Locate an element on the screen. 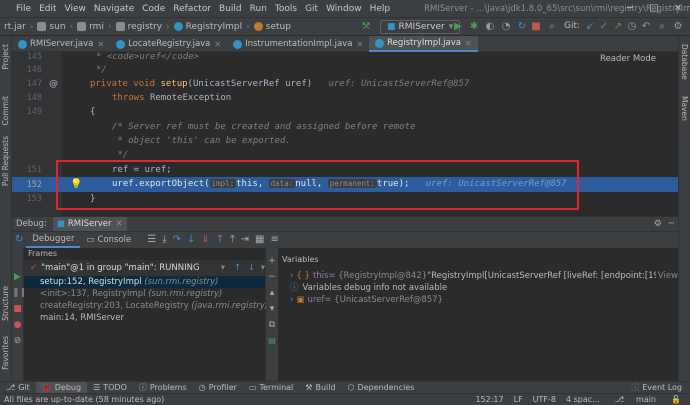 The width and height of the screenshot is (690, 405). remove-watch-icon: − is located at coordinates (272, 277).